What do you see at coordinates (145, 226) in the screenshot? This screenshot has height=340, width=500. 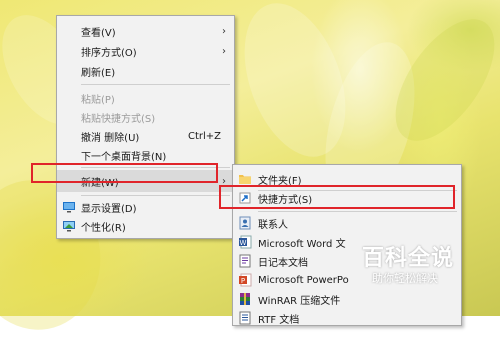 I see `menu-item-personalize: 个性化(R)` at bounding box center [145, 226].